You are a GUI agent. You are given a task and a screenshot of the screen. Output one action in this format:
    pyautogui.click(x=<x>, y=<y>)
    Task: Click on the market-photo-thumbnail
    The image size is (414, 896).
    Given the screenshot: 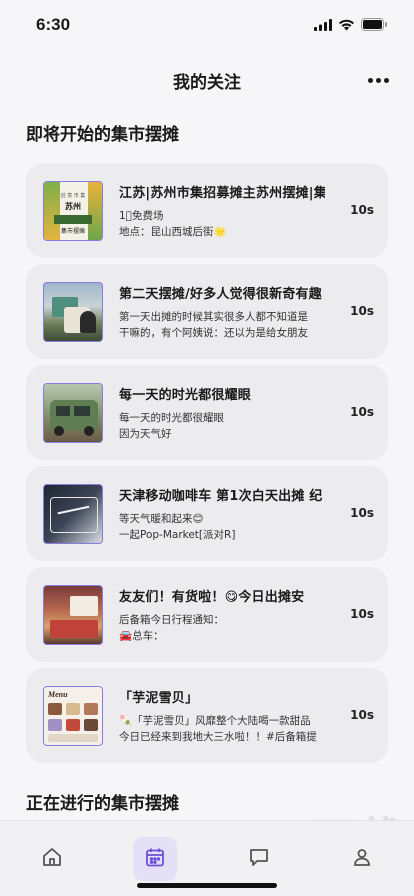 What is the action you would take?
    pyautogui.click(x=73, y=311)
    